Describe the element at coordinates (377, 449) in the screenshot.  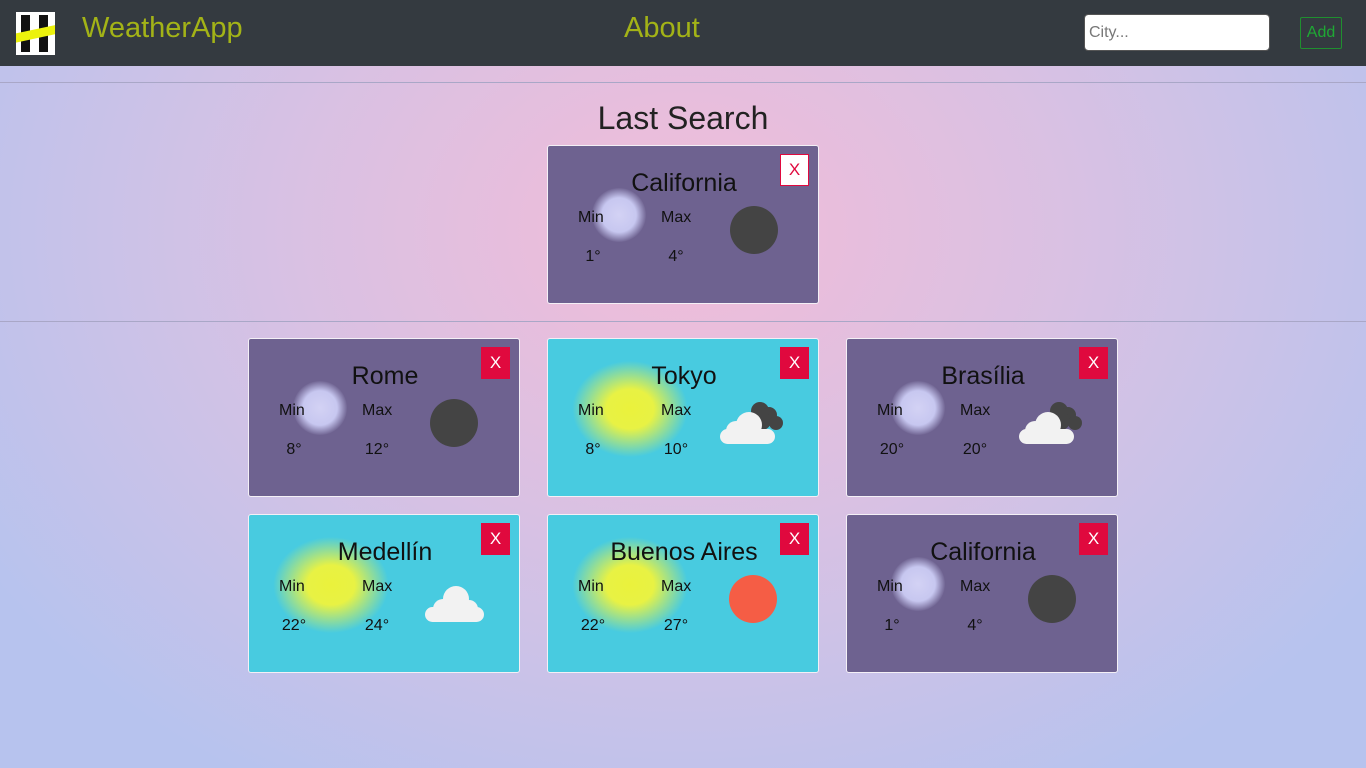
I see `max-temp: 12°` at that location.